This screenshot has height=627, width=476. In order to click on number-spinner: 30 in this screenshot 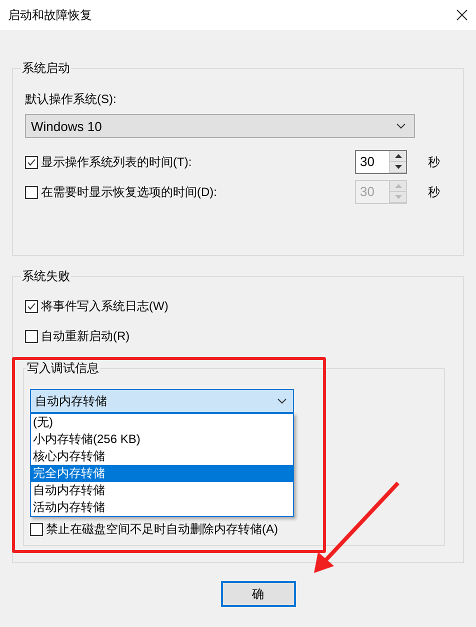, I will do `click(381, 162)`.